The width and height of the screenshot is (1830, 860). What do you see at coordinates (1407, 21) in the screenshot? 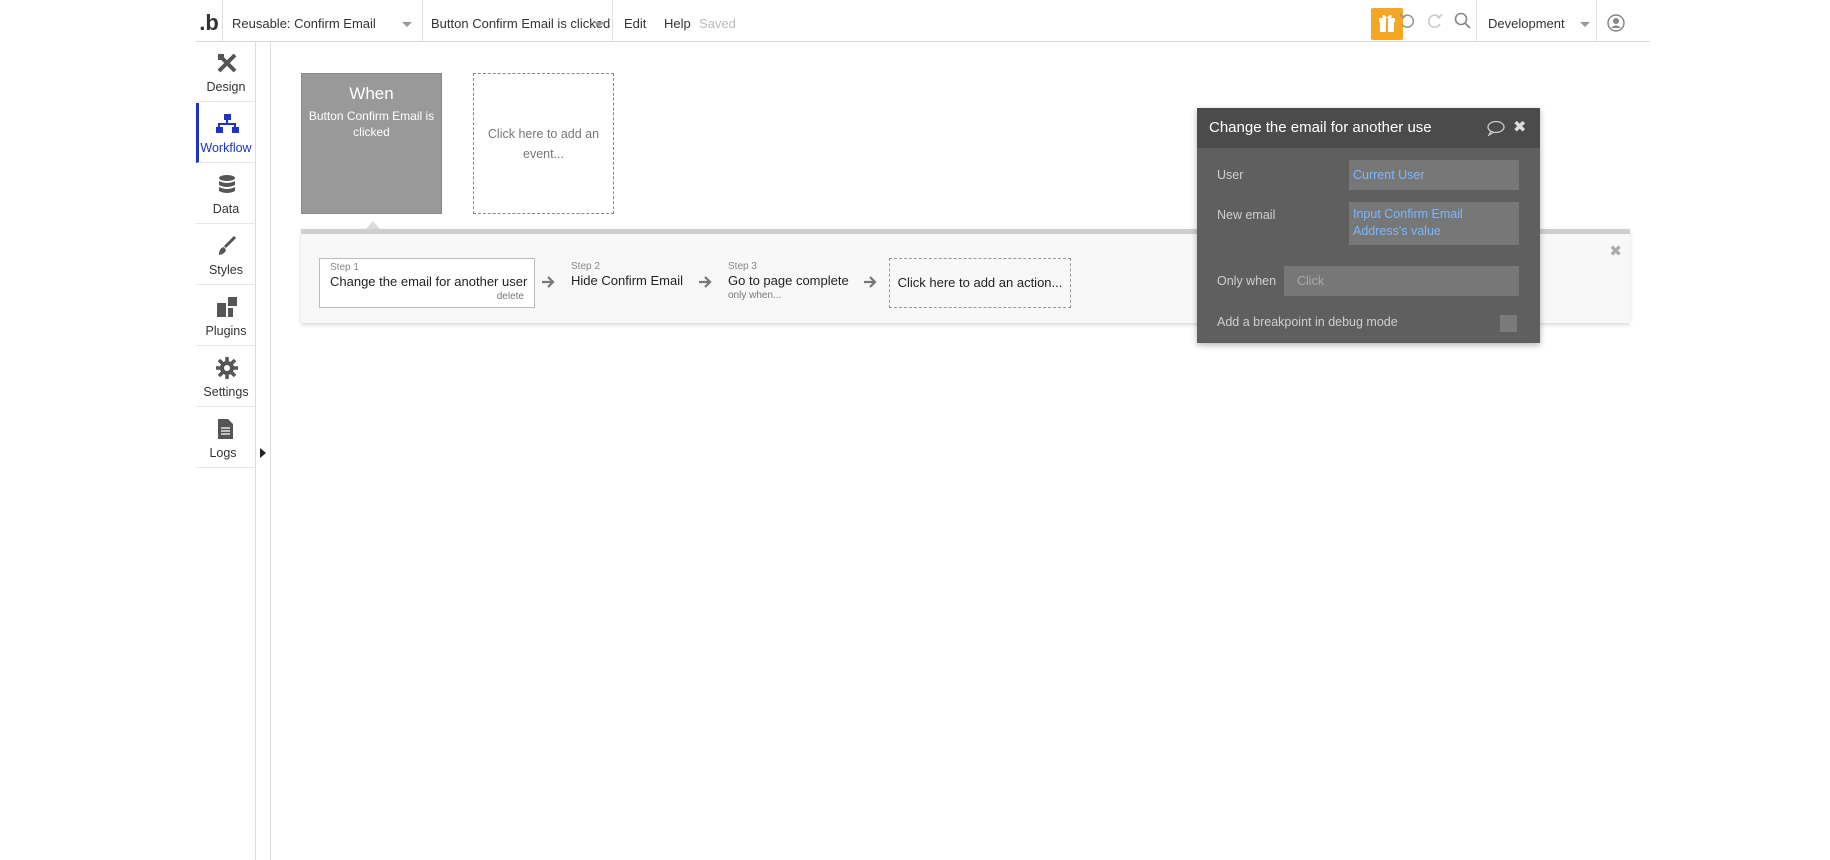
I see `undo-icon` at bounding box center [1407, 21].